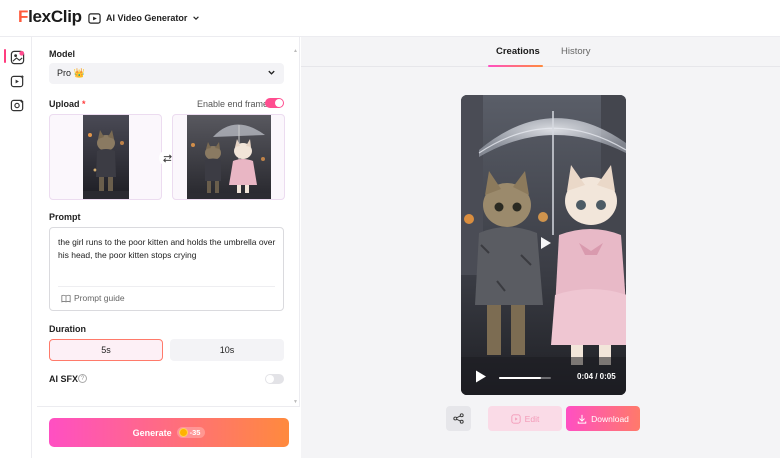 This screenshot has width=780, height=458. What do you see at coordinates (227, 350) in the screenshot?
I see `duration-option-10s: 10s` at bounding box center [227, 350].